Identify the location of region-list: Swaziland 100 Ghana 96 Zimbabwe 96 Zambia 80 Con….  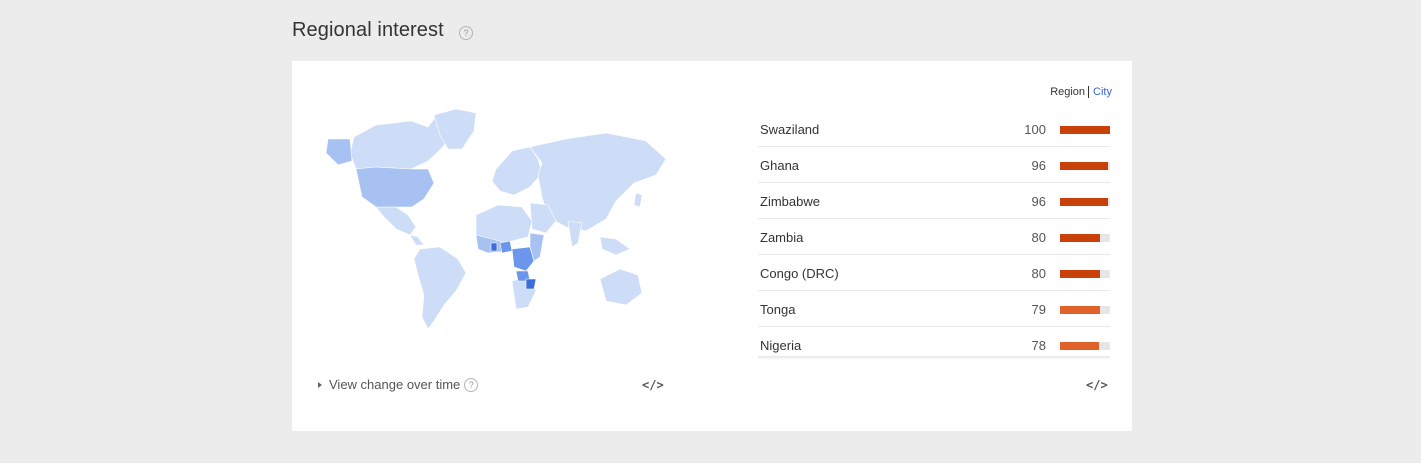
(934, 236).